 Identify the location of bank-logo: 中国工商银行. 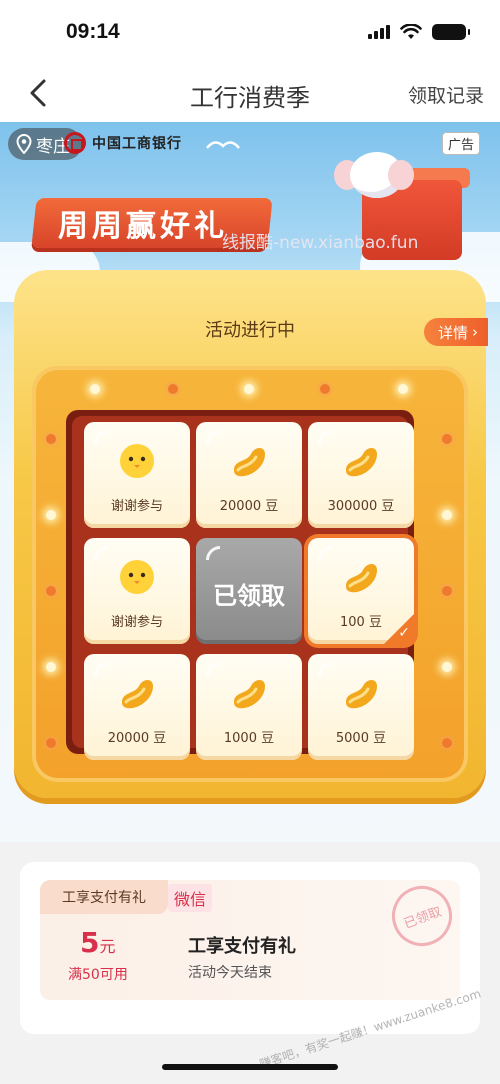
(123, 143).